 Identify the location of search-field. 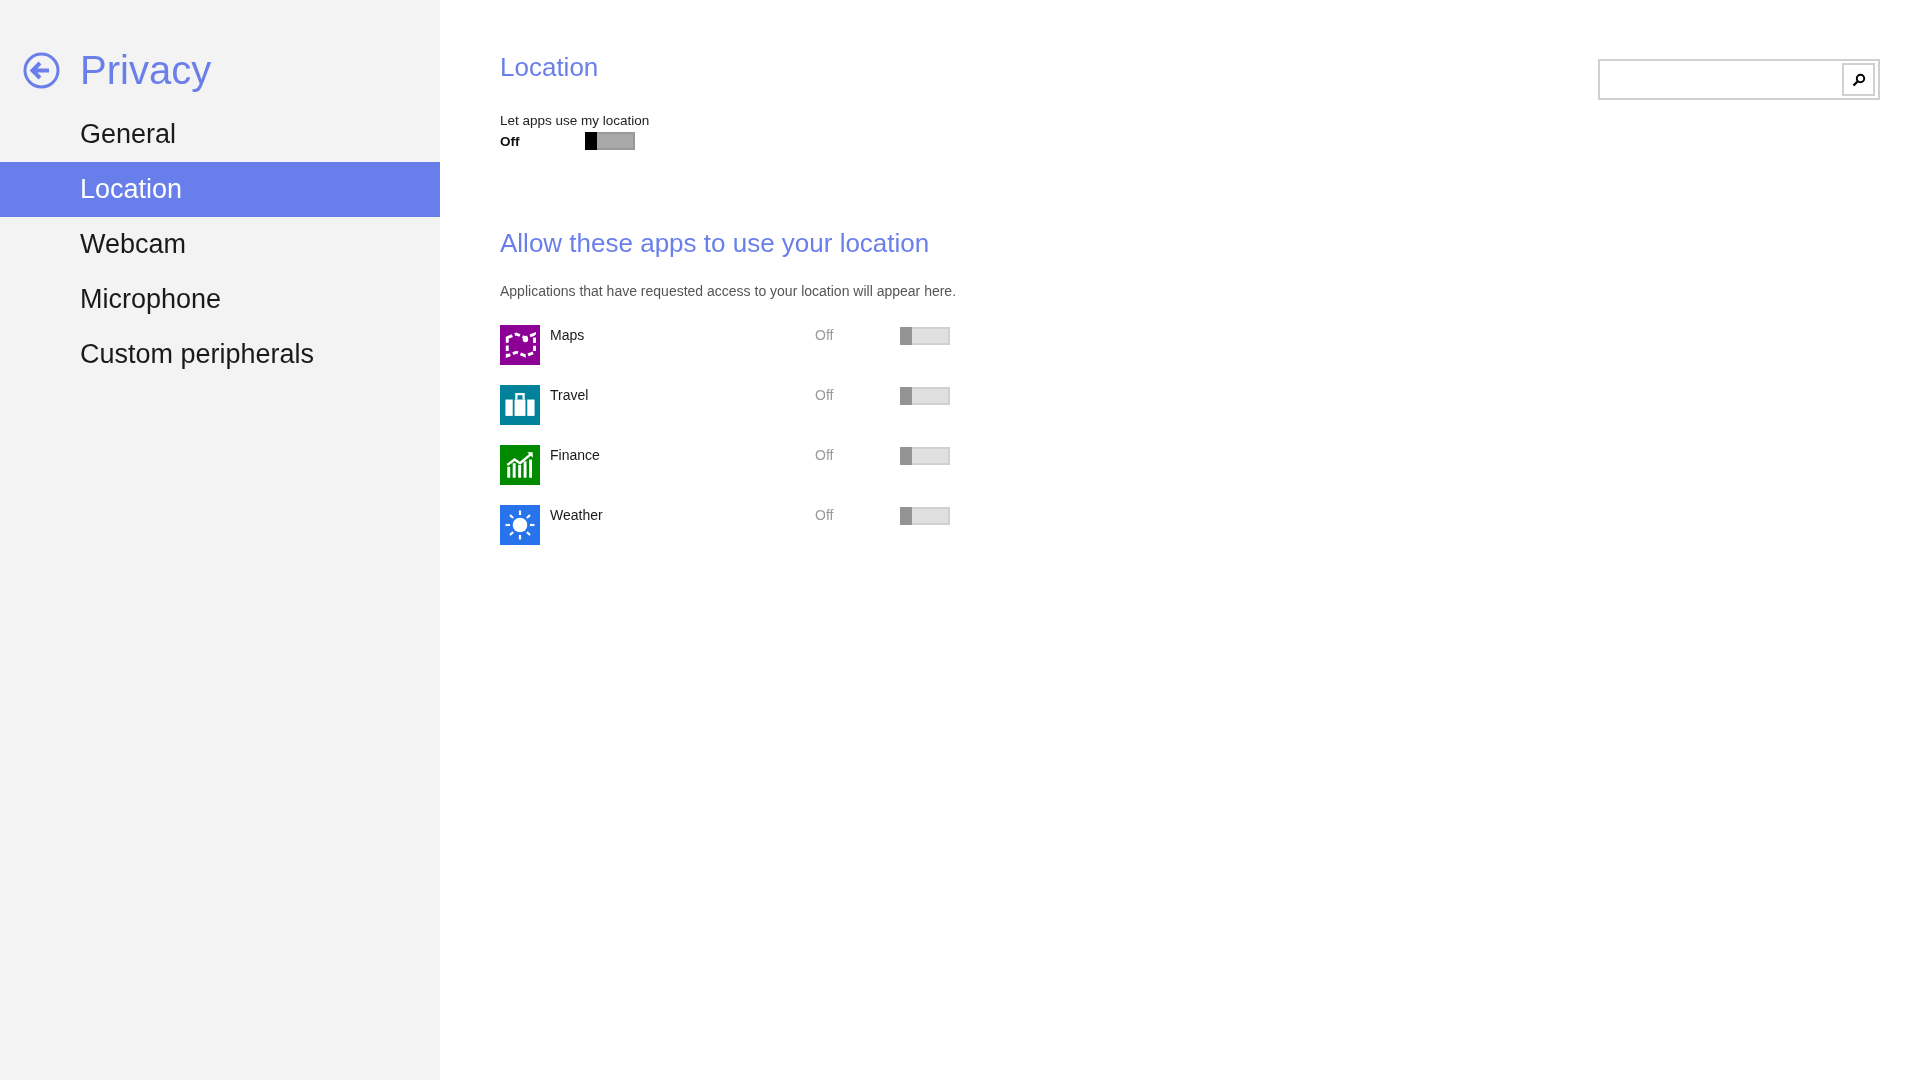
(1739, 79).